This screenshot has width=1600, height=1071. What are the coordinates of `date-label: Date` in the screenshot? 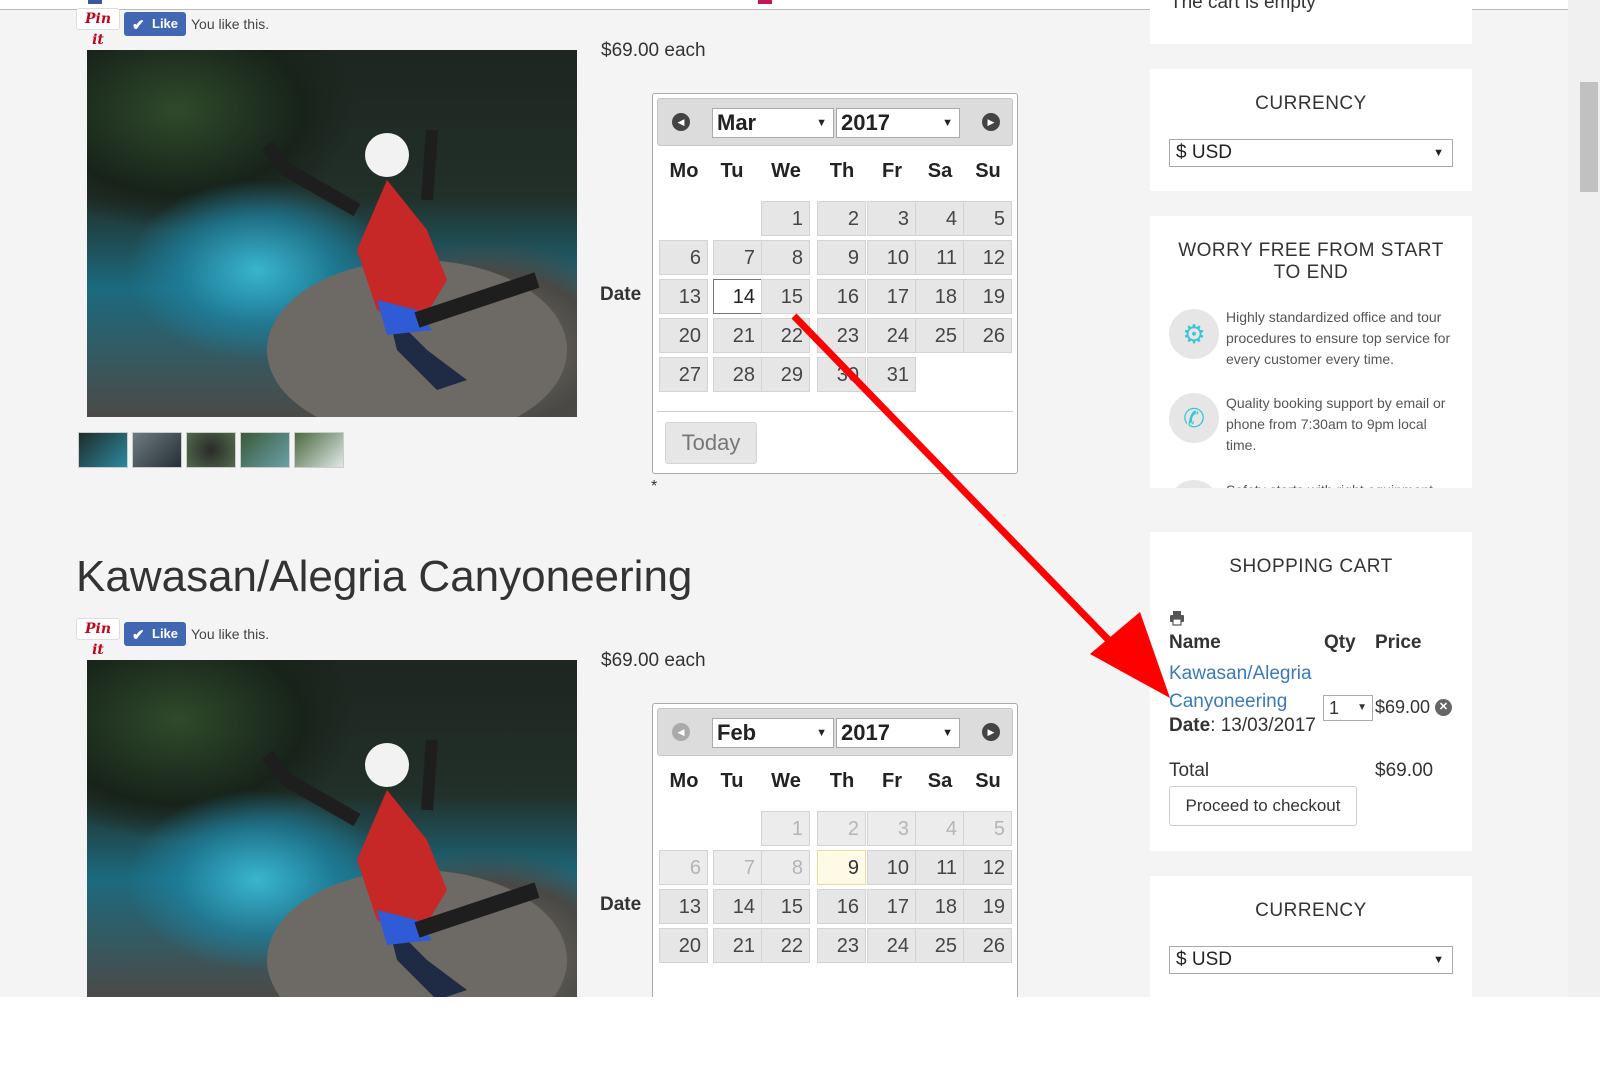 It's located at (621, 294).